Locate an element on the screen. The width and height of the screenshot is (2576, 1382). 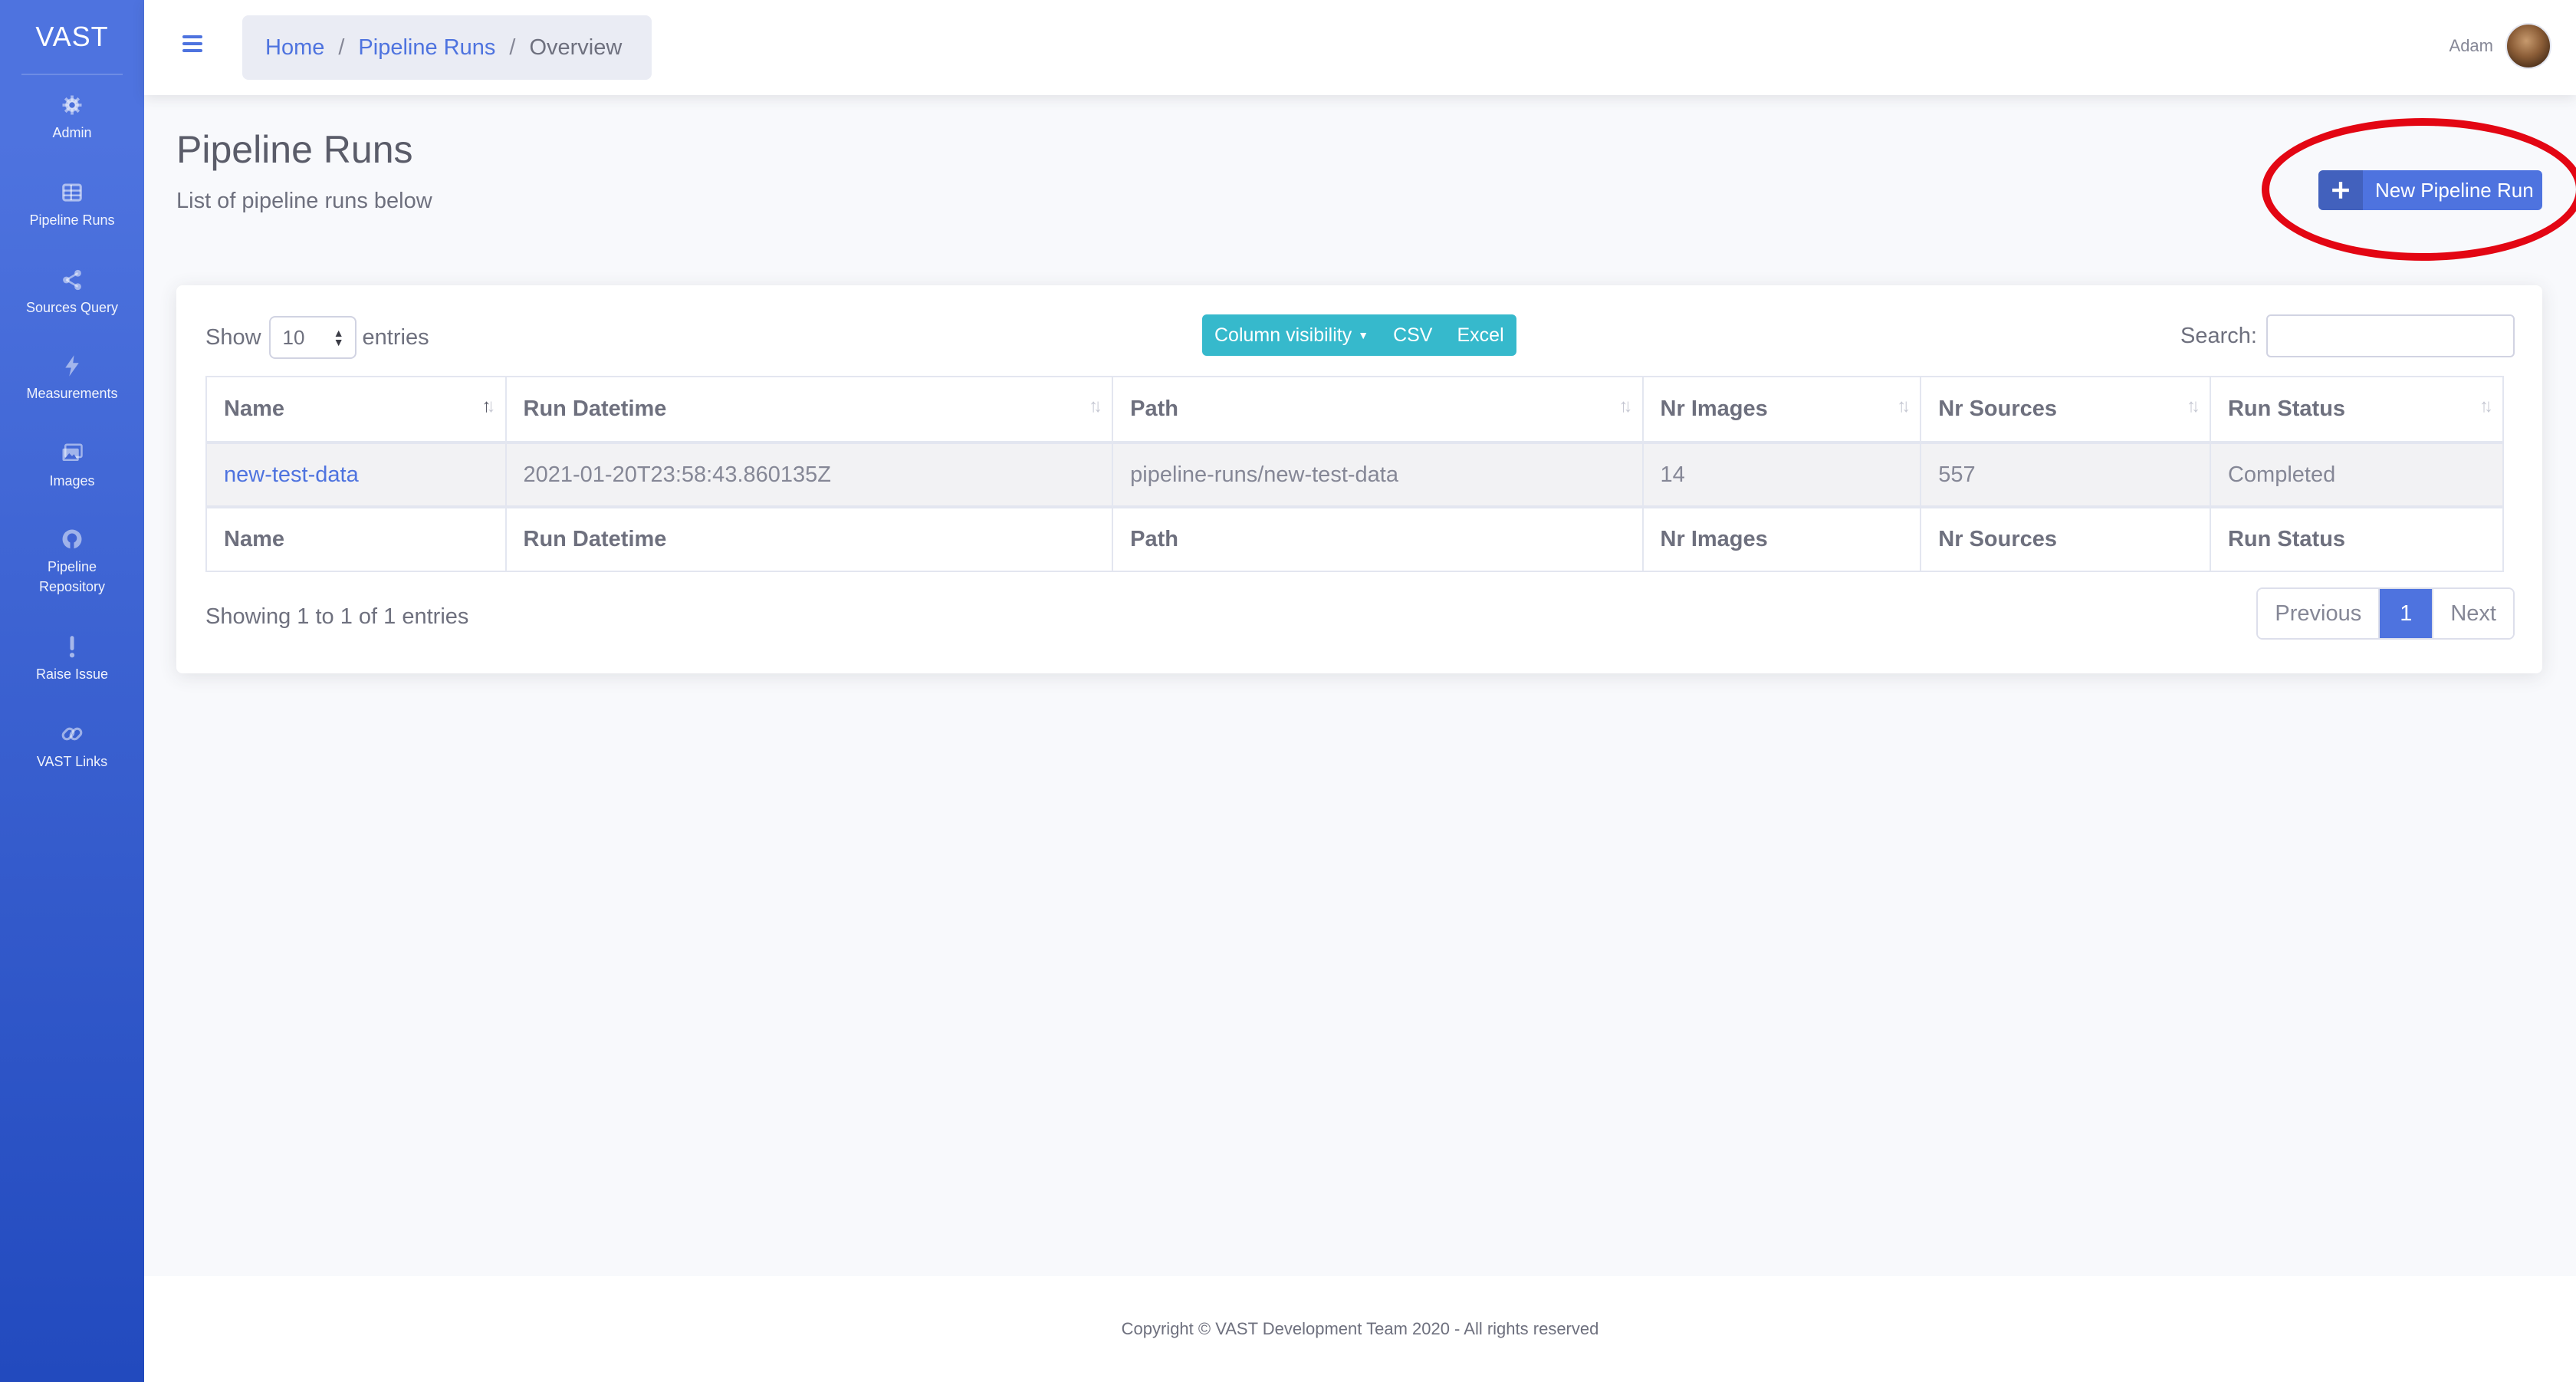
column-header-label: Nr Sources is located at coordinates (1998, 409).